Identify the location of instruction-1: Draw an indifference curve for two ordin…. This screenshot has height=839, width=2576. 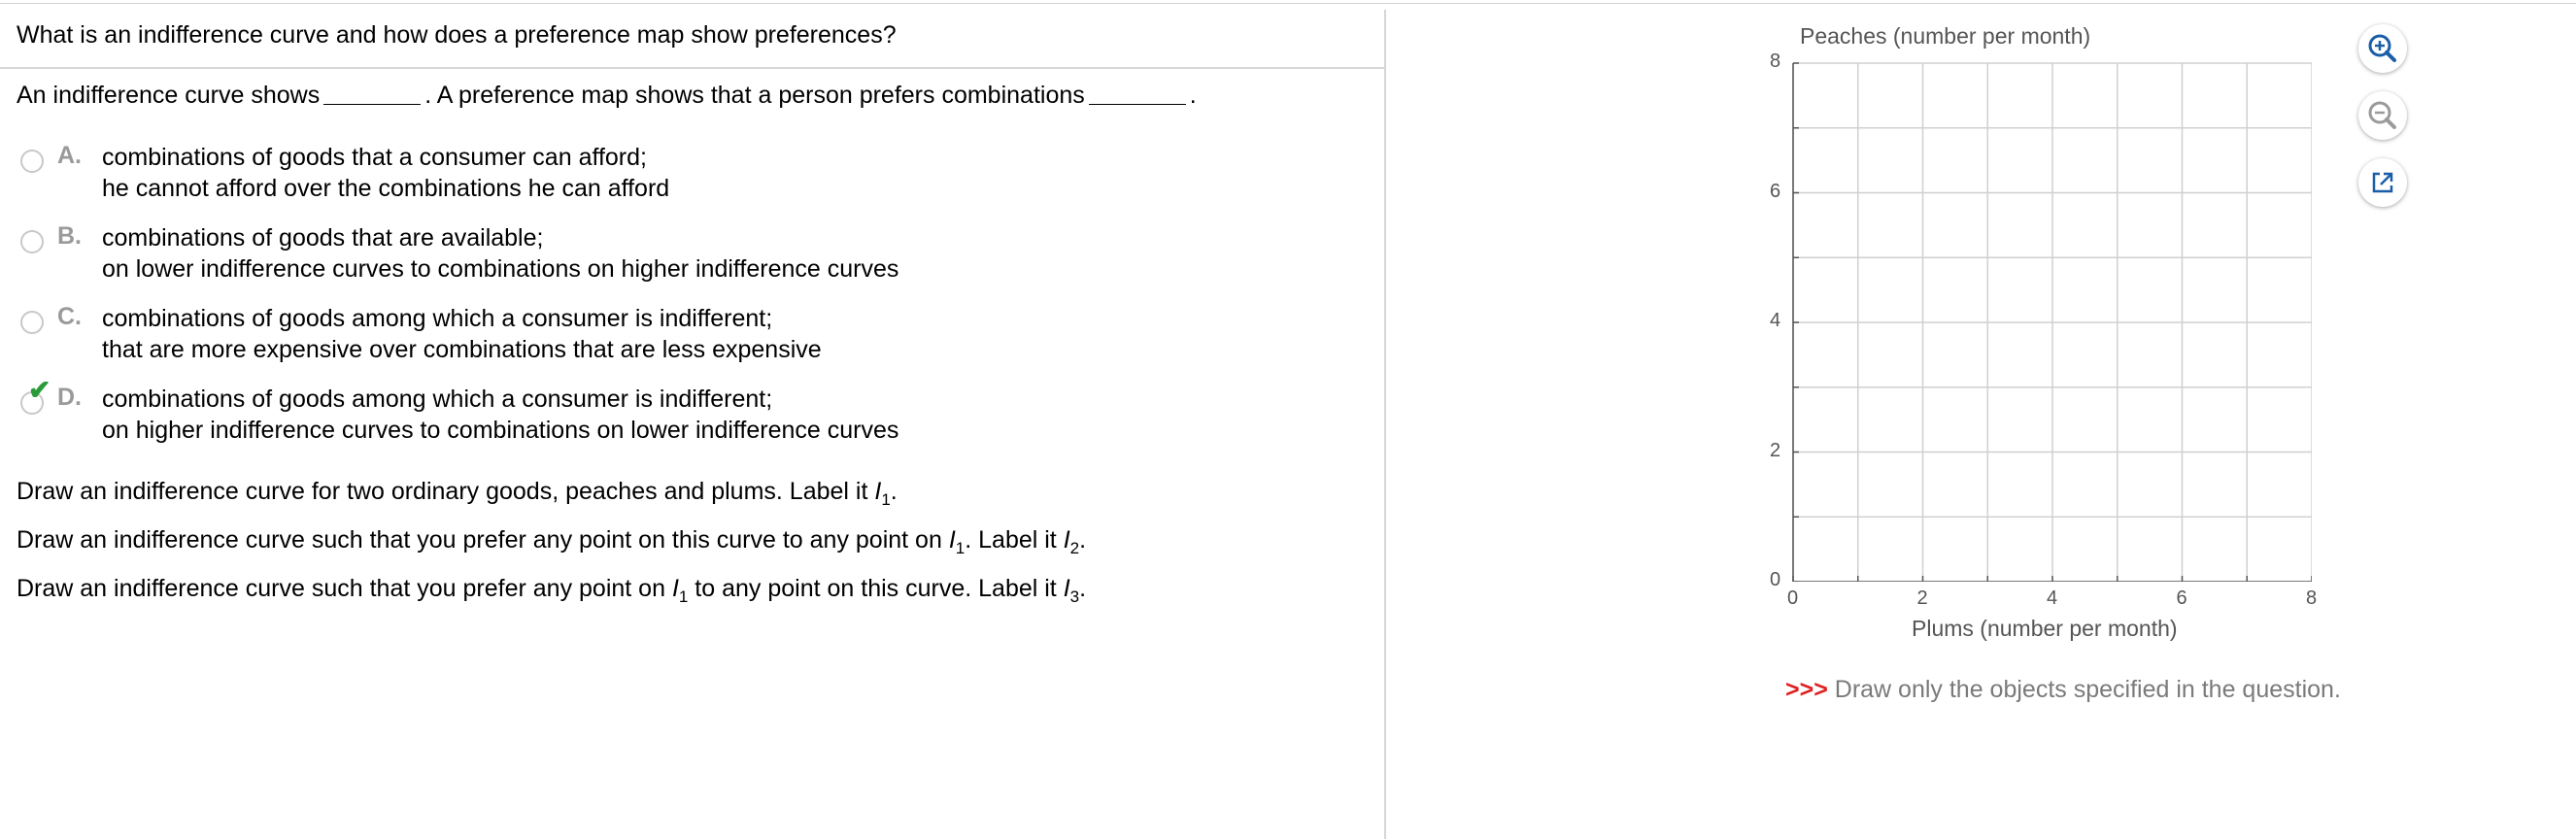
(457, 494).